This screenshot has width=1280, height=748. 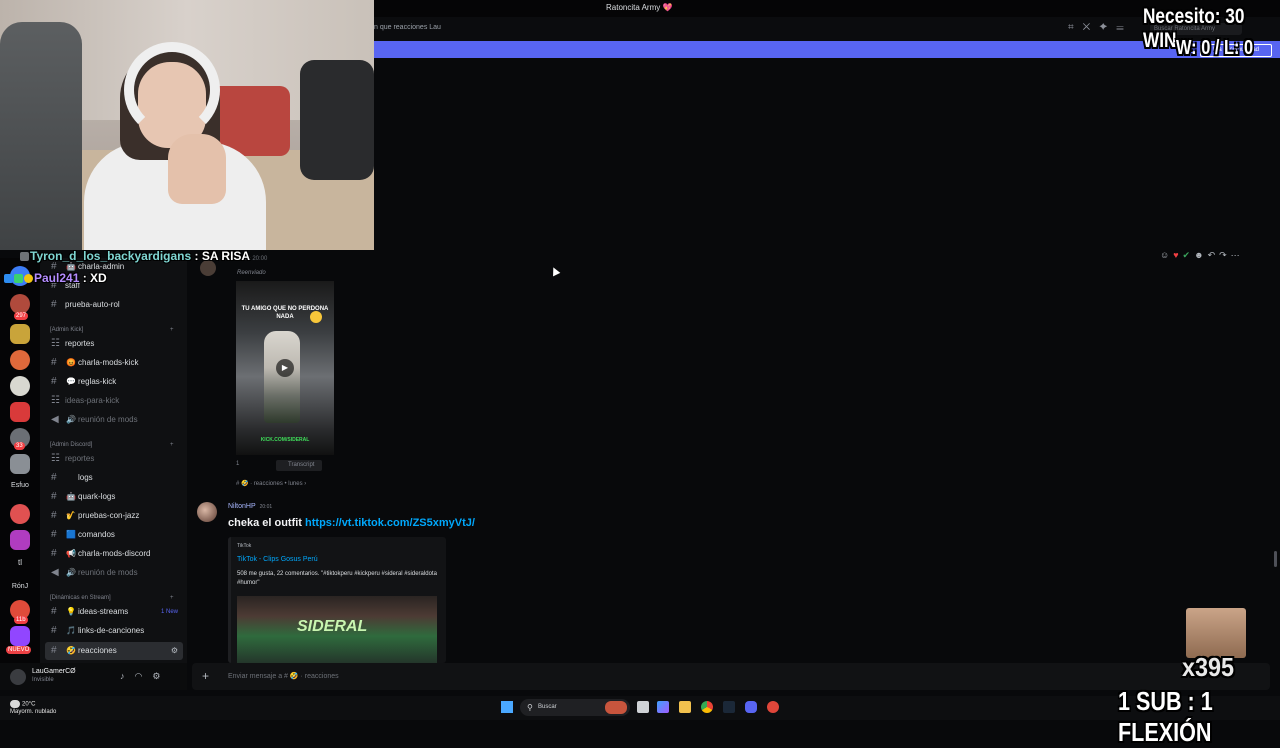 What do you see at coordinates (92, 400) in the screenshot?
I see `channel-label: ideas-para-kick` at bounding box center [92, 400].